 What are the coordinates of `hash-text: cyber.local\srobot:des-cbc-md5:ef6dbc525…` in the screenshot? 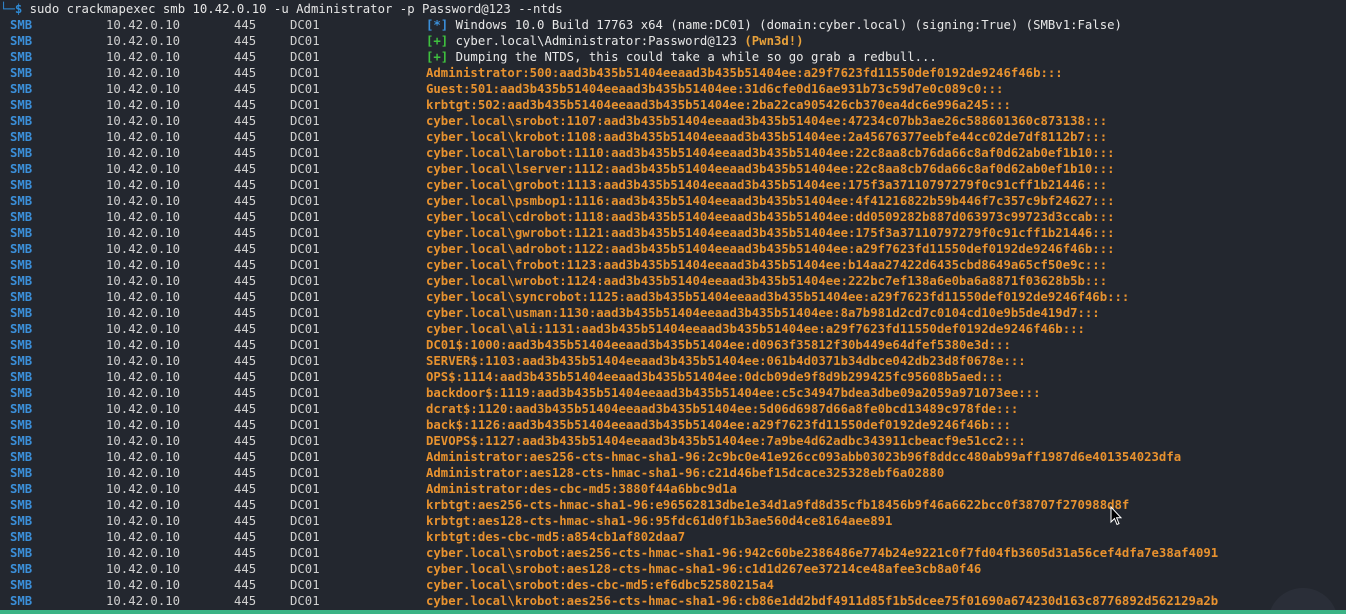 It's located at (600, 585).